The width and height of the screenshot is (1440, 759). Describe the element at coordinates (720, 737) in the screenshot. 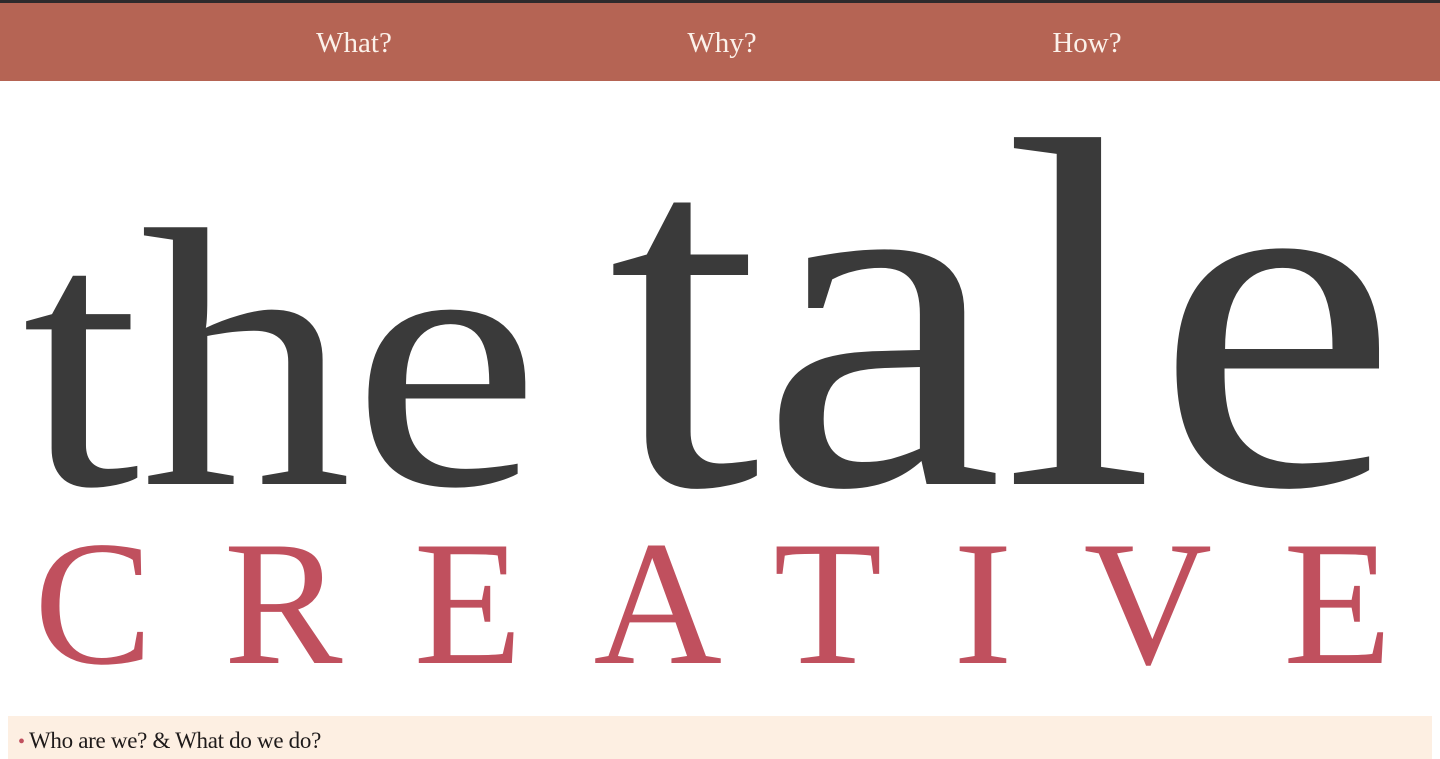

I see `section-header: • Who are we? & What do we do?` at that location.